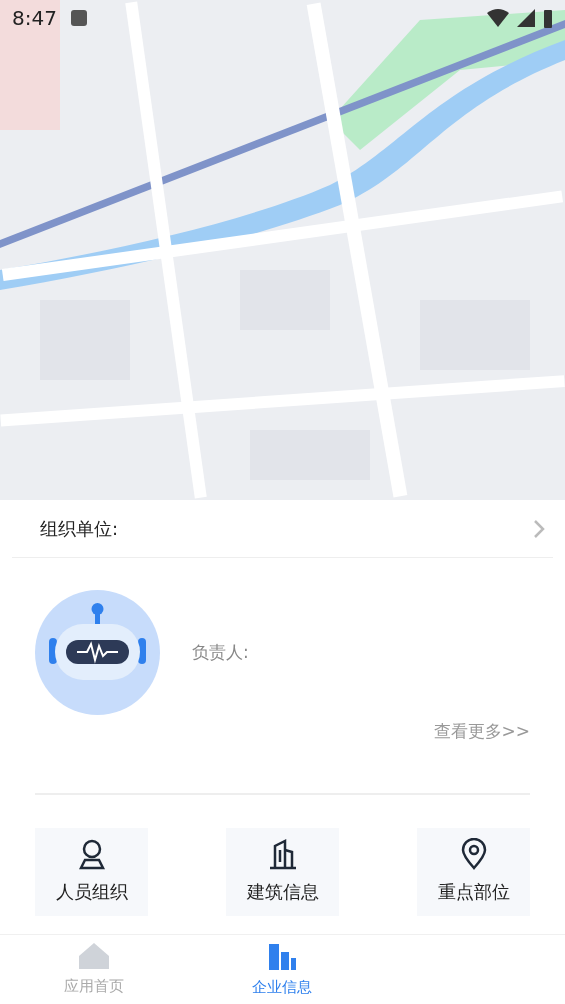 Image resolution: width=565 pixels, height=1004 pixels. What do you see at coordinates (79, 529) in the screenshot?
I see `org-label: 组织单位:` at bounding box center [79, 529].